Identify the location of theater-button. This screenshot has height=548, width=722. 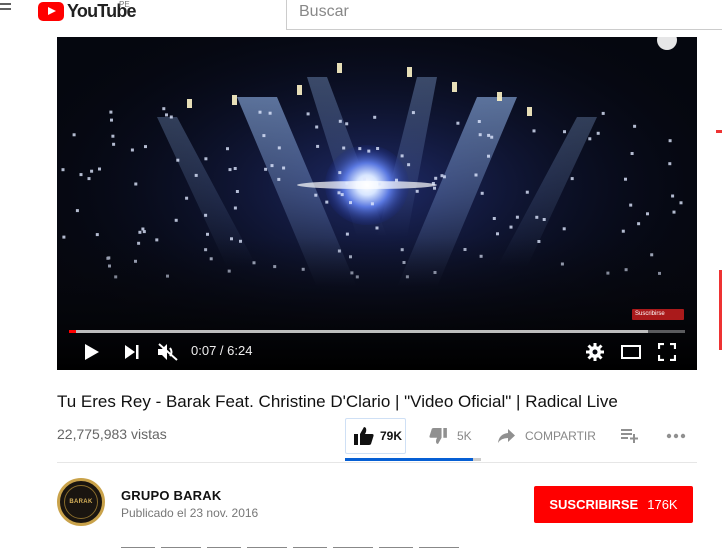
(631, 352).